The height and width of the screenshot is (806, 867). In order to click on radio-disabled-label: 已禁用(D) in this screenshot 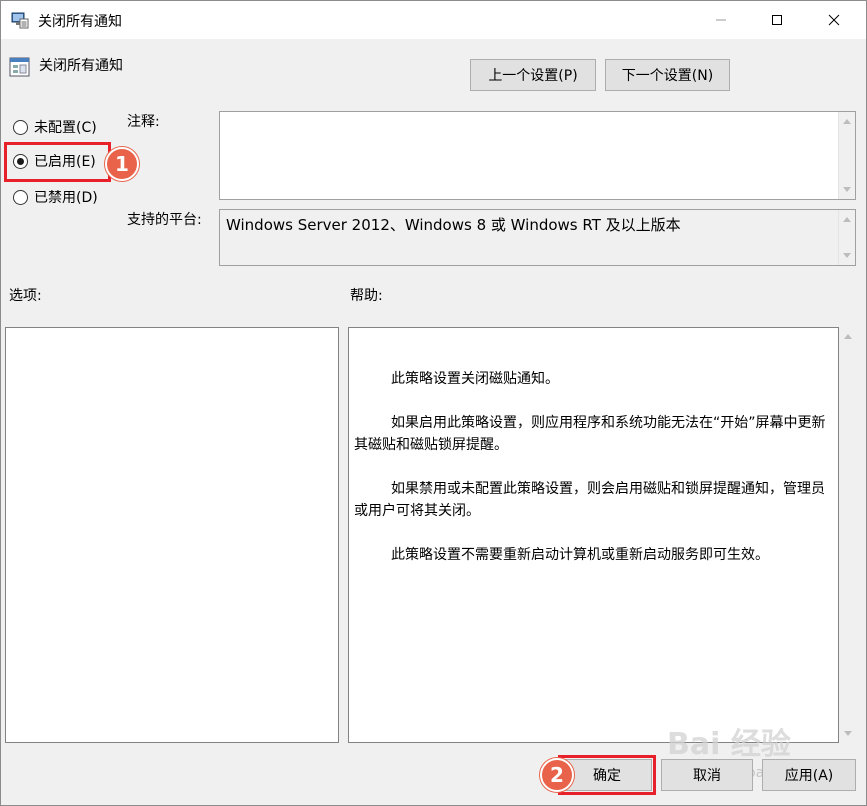, I will do `click(66, 198)`.